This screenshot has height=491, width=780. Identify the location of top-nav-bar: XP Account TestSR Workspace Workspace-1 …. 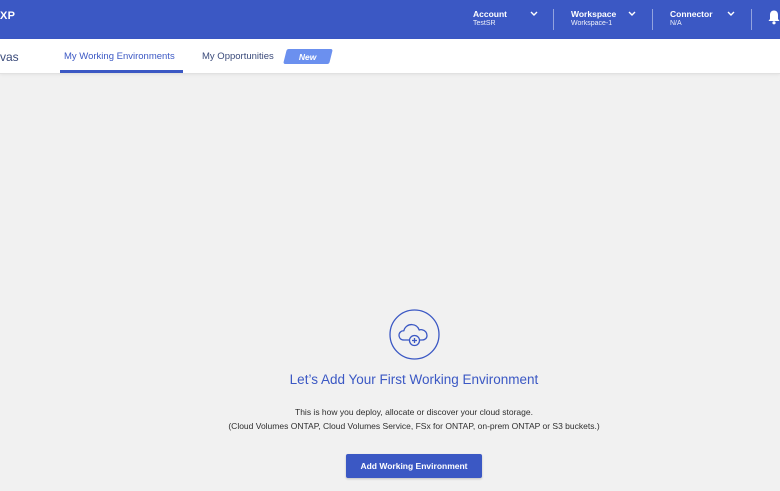
(390, 19).